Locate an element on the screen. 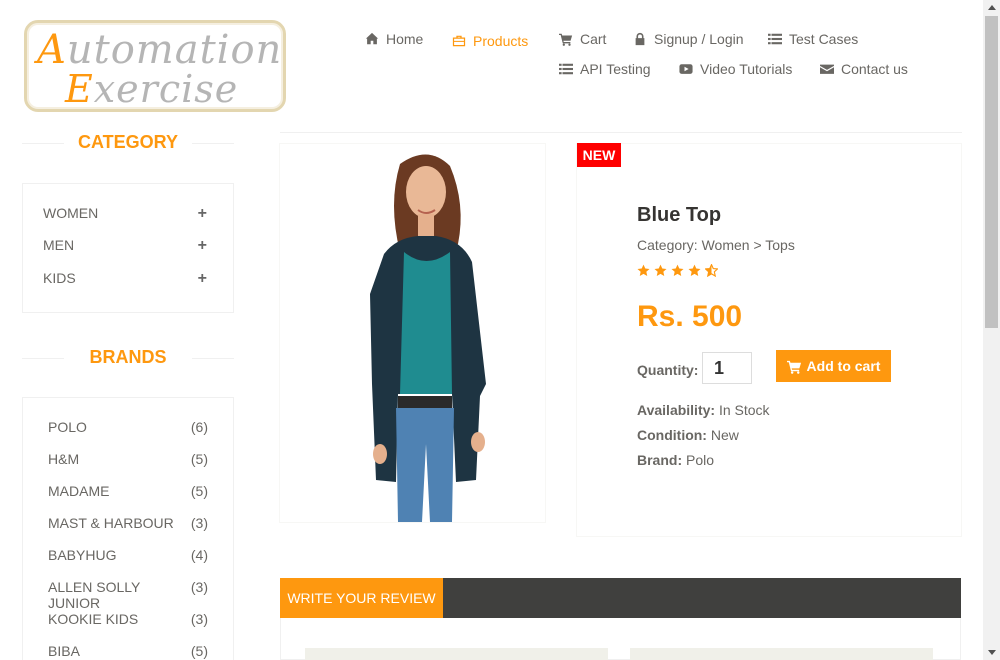  brand-name: MADAME is located at coordinates (79, 491).